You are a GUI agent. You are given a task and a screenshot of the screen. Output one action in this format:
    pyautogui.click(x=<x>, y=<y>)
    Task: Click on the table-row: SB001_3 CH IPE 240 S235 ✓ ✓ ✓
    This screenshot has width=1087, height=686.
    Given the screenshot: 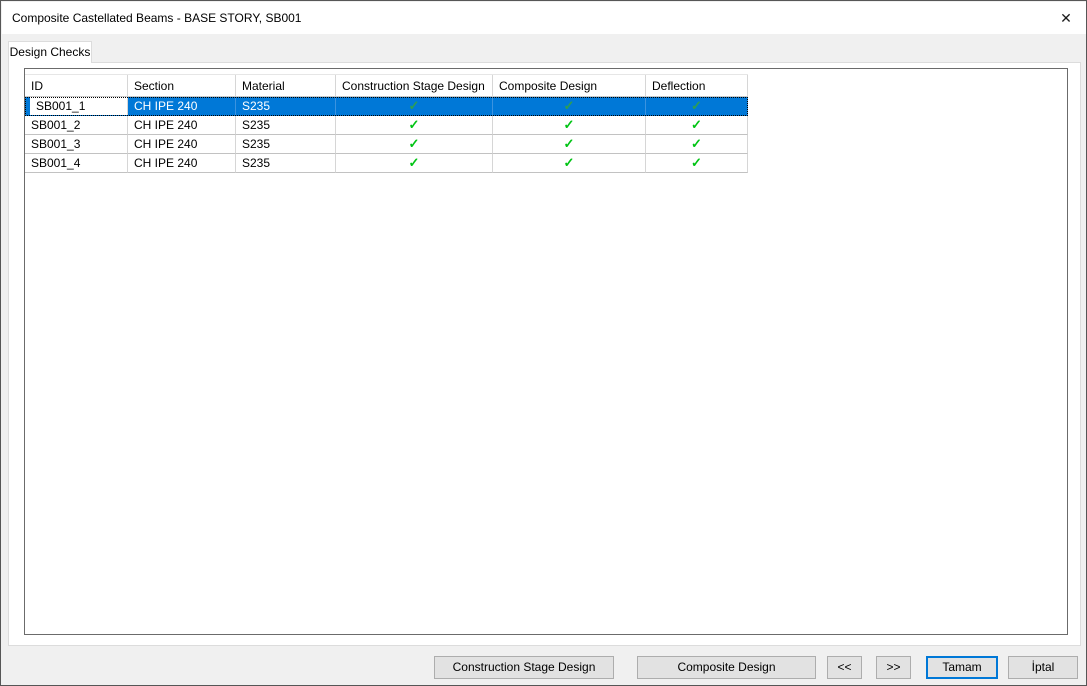 What is the action you would take?
    pyautogui.click(x=386, y=144)
    